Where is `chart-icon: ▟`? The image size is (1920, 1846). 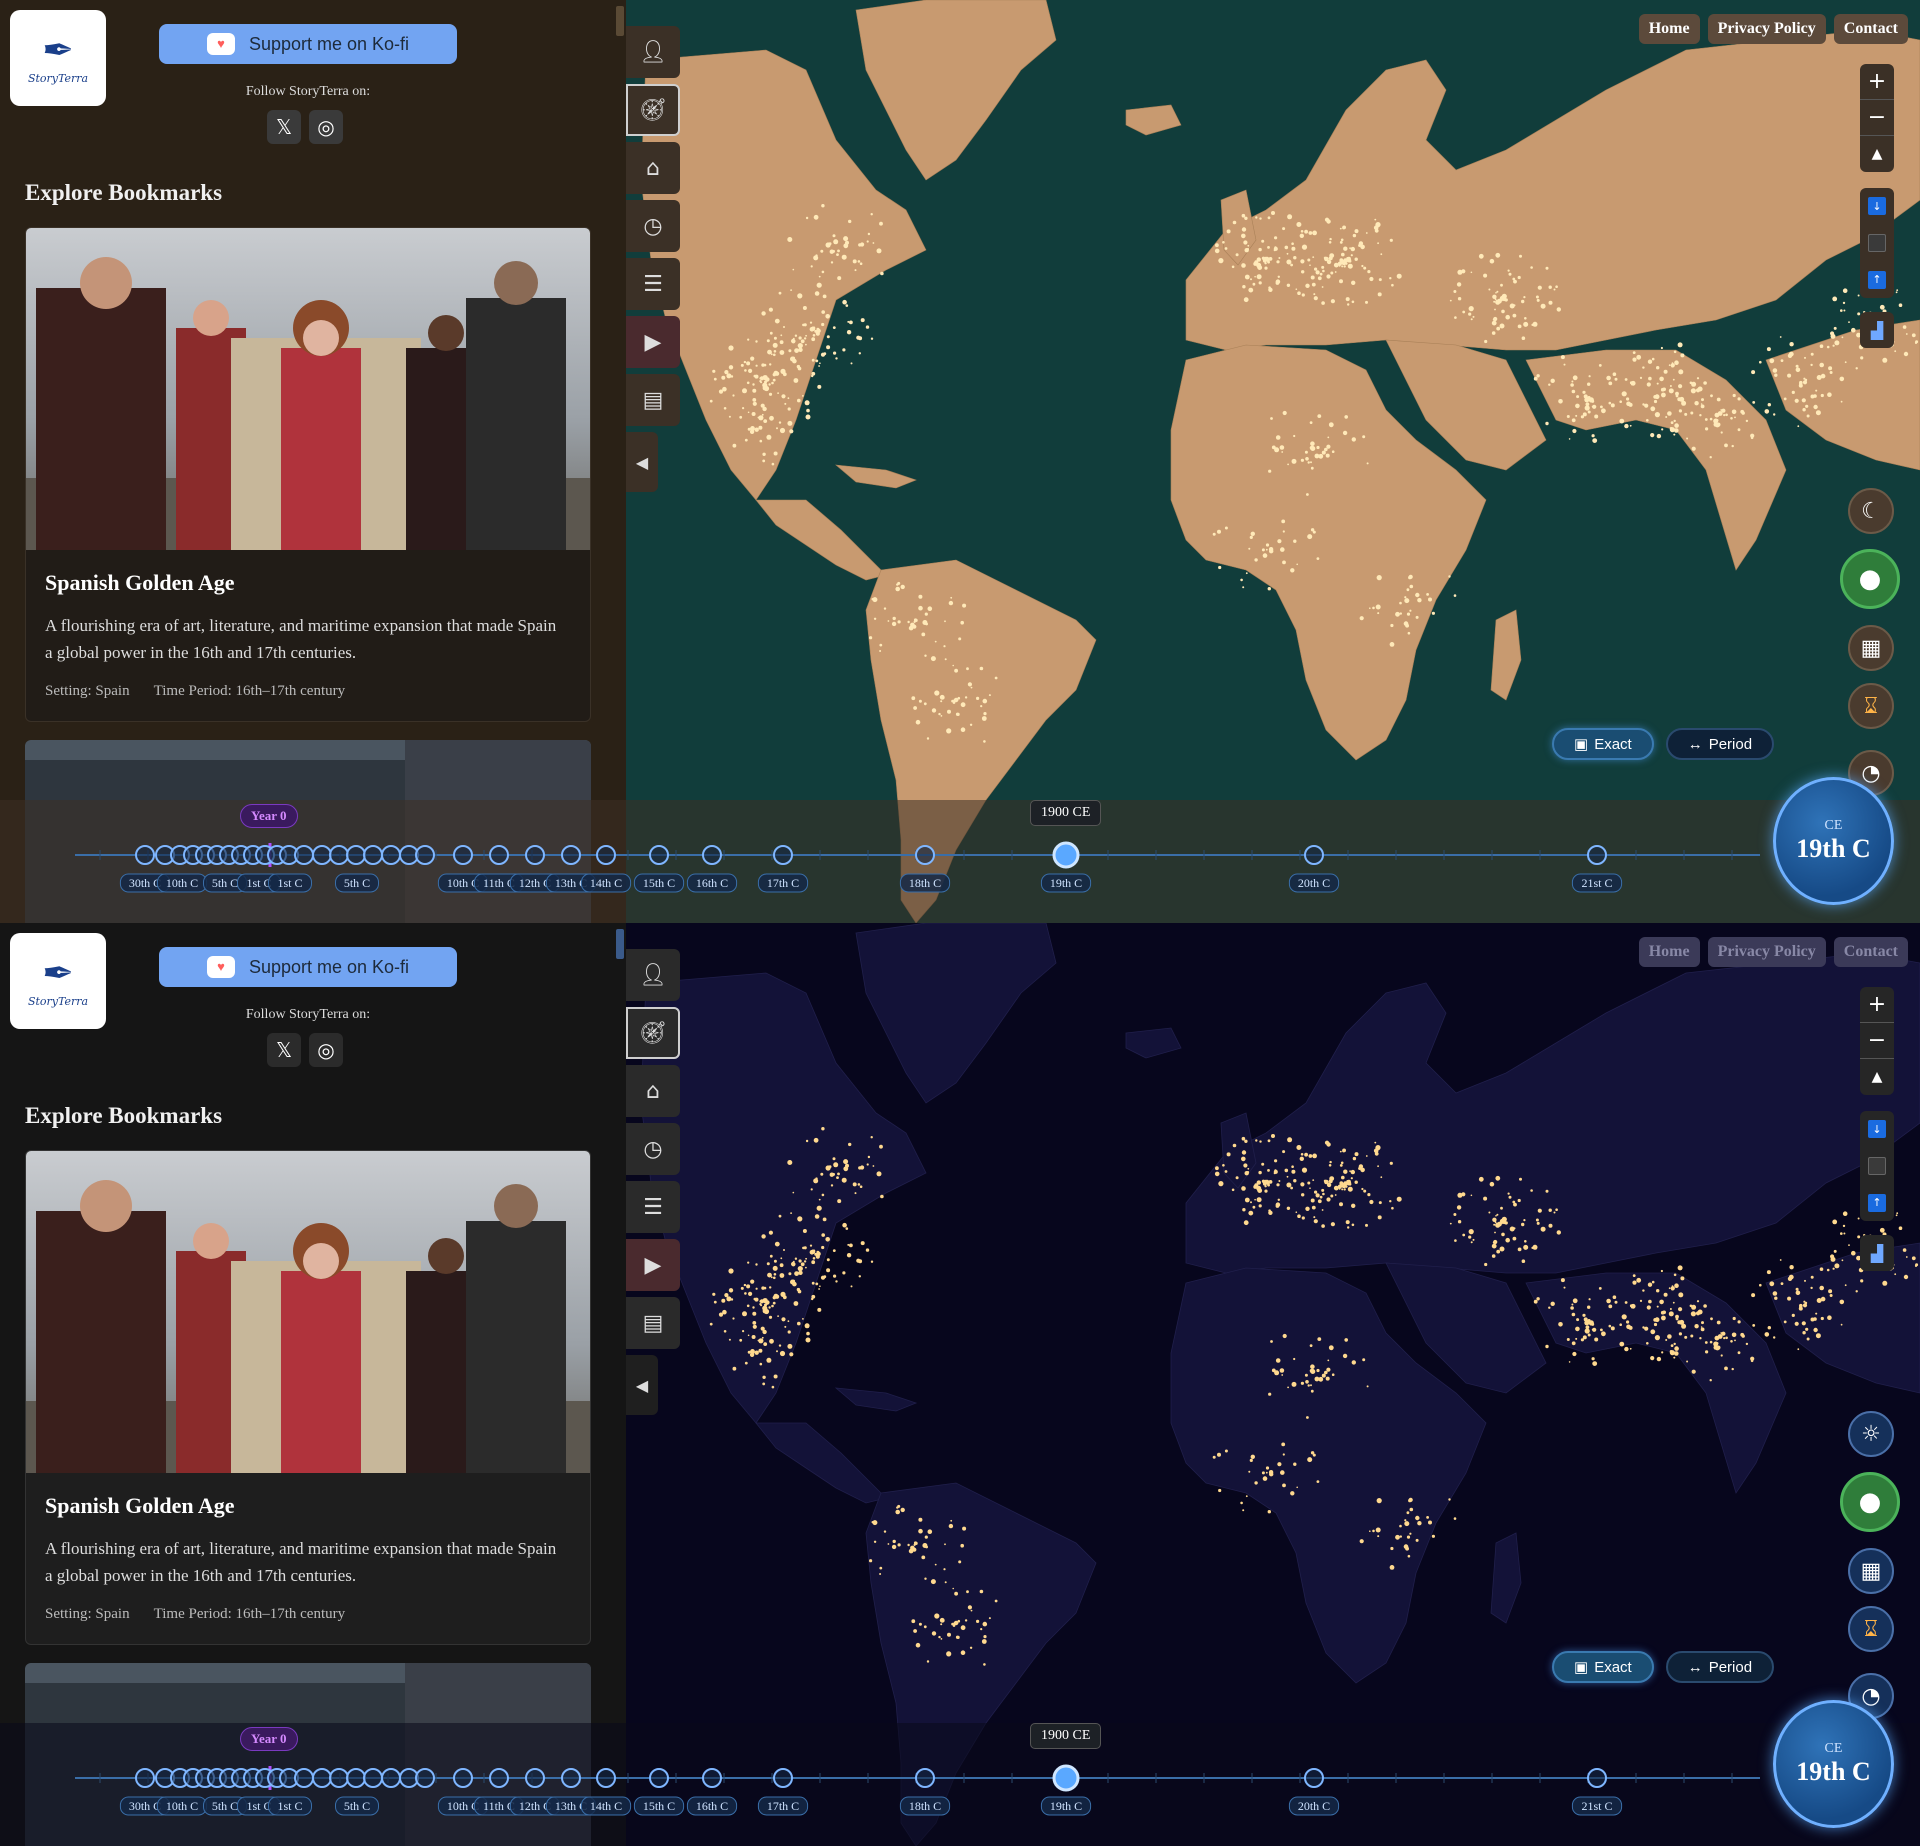 chart-icon: ▟ is located at coordinates (1877, 1253).